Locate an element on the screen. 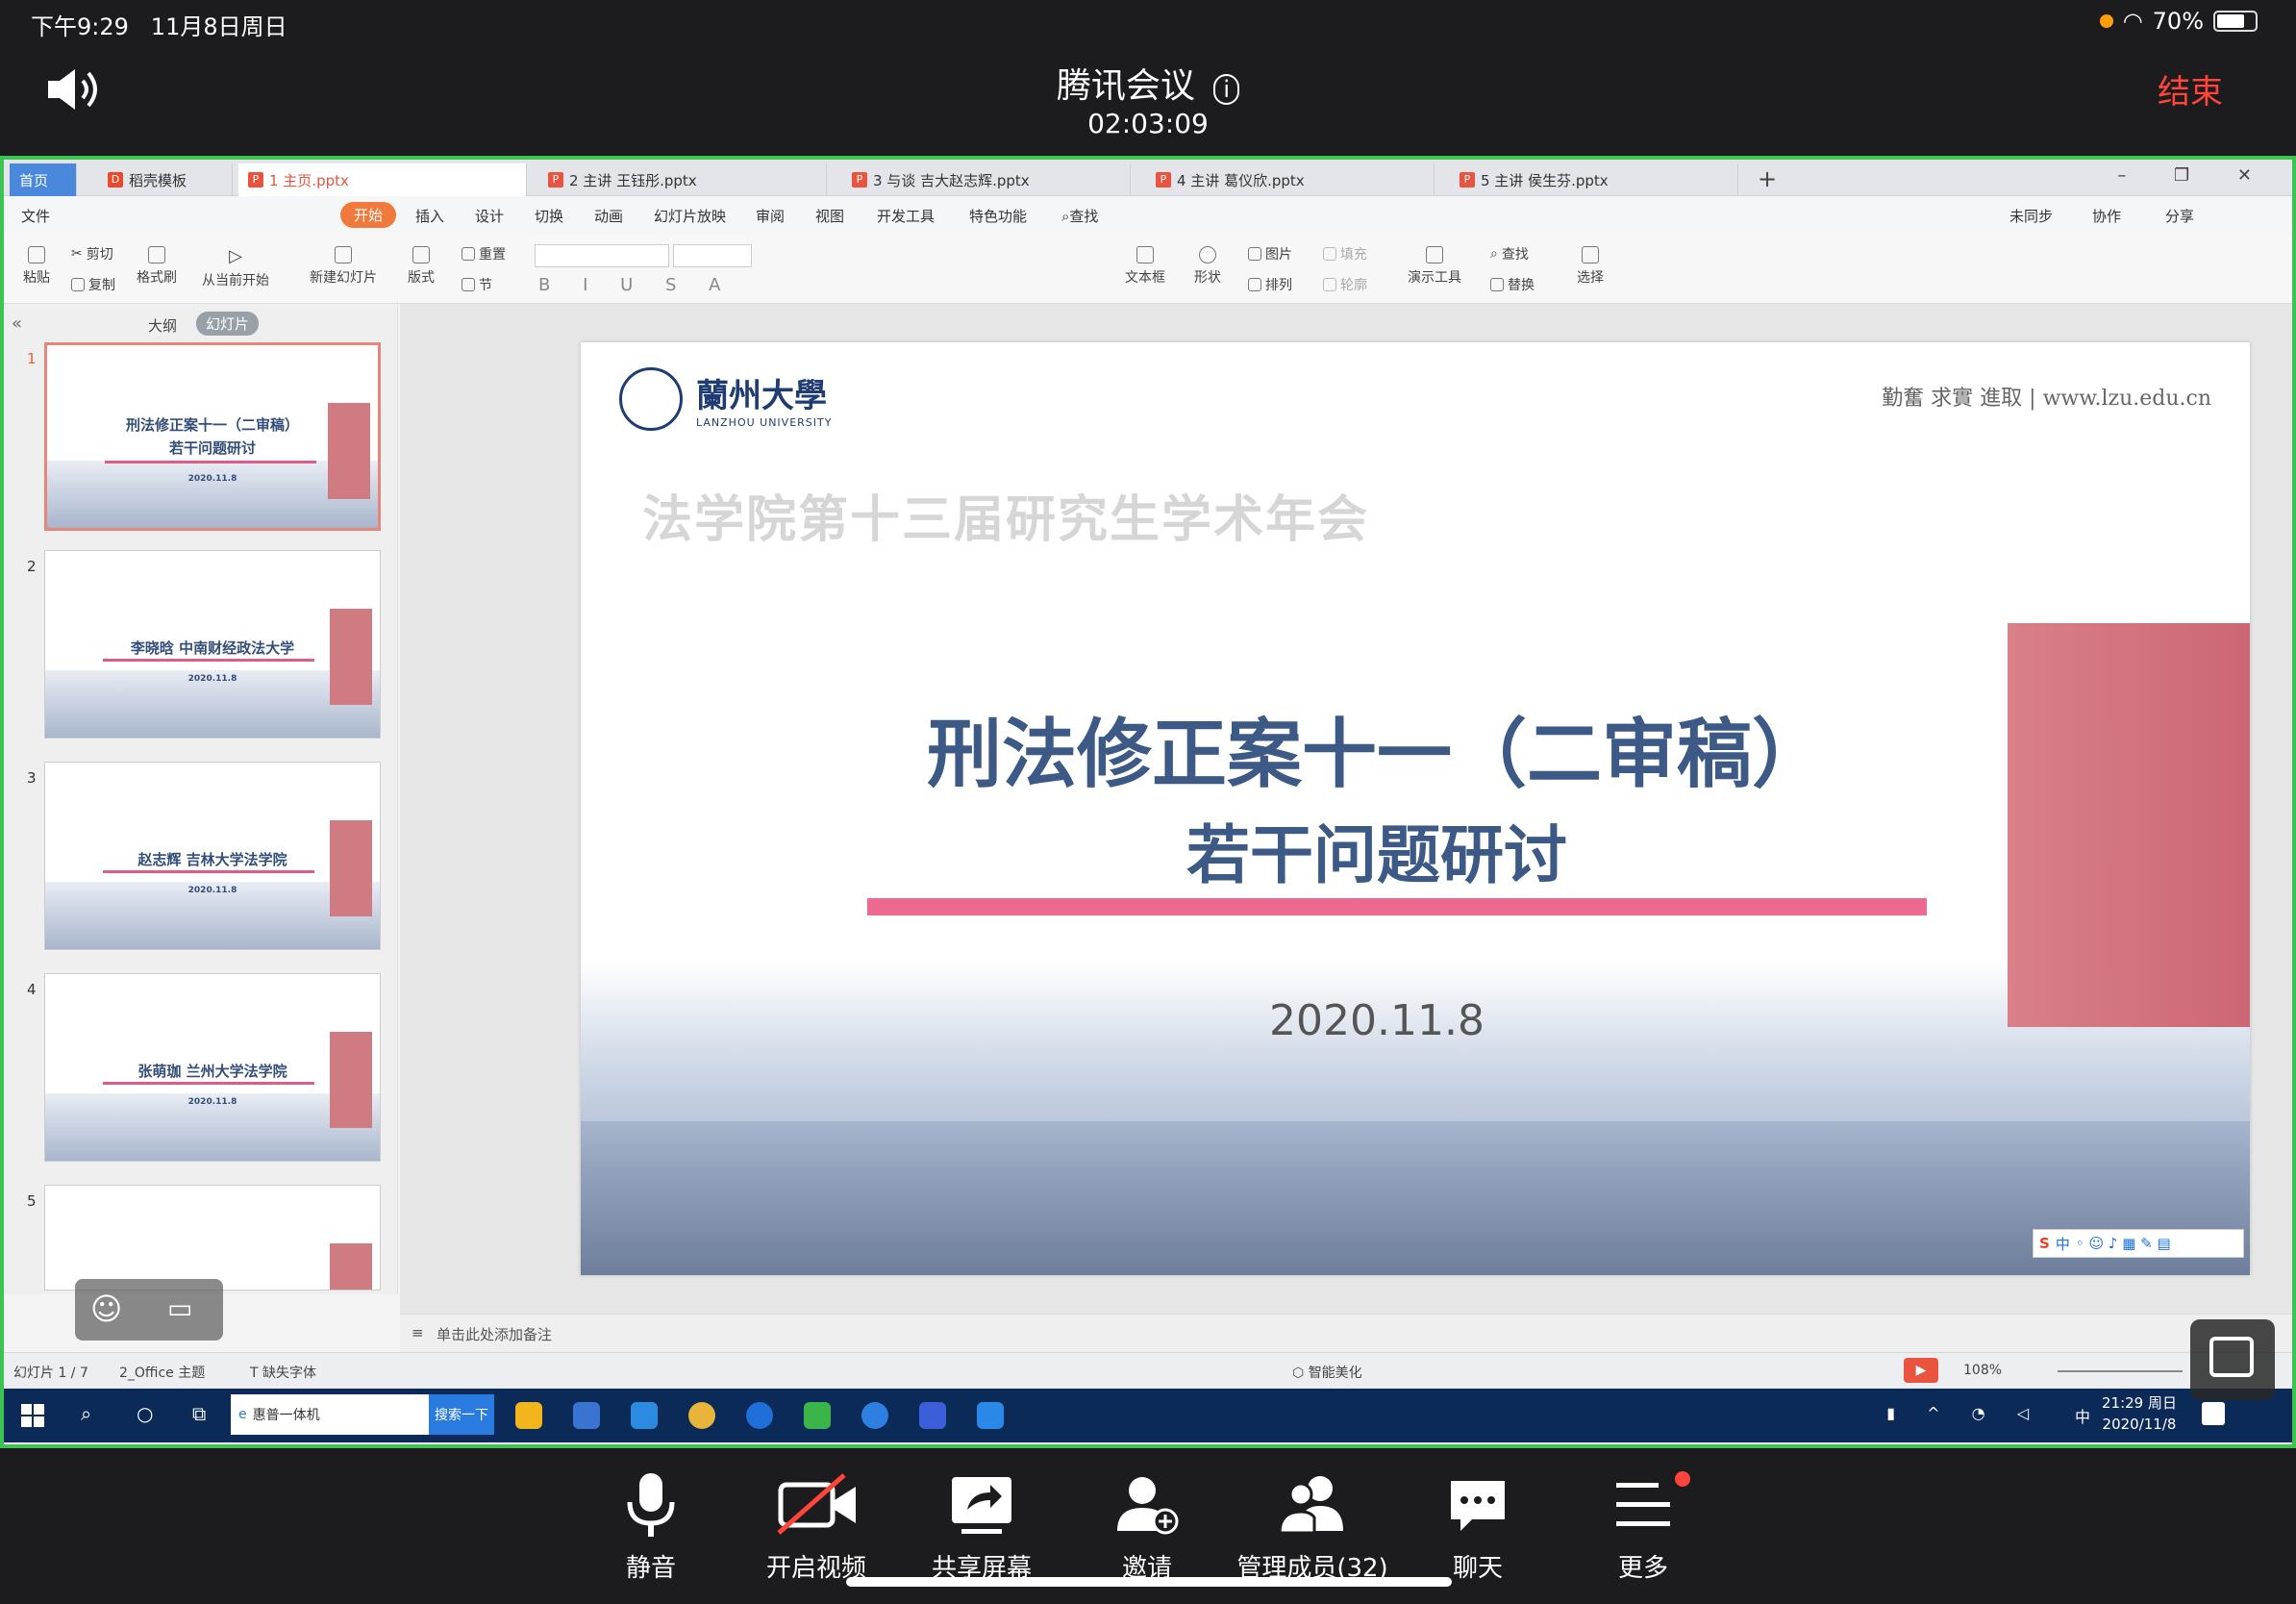 This screenshot has height=1604, width=2296. replace-button: 替换 is located at coordinates (1512, 284).